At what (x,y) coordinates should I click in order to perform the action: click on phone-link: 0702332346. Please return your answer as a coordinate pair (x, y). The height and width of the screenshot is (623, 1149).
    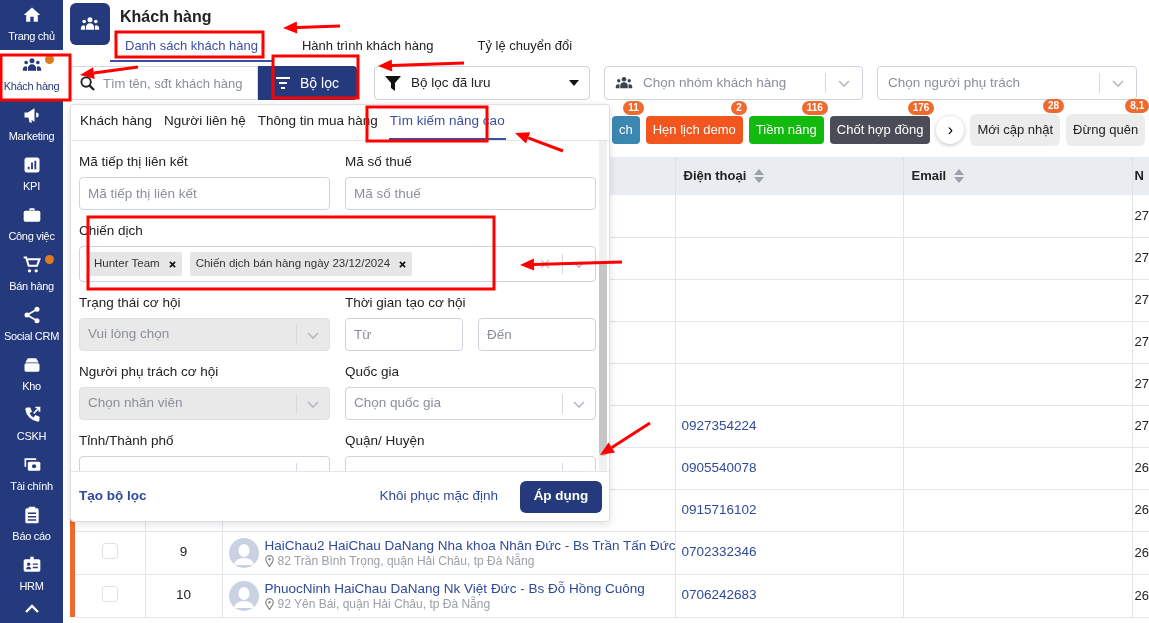
    Looking at the image, I should click on (719, 552).